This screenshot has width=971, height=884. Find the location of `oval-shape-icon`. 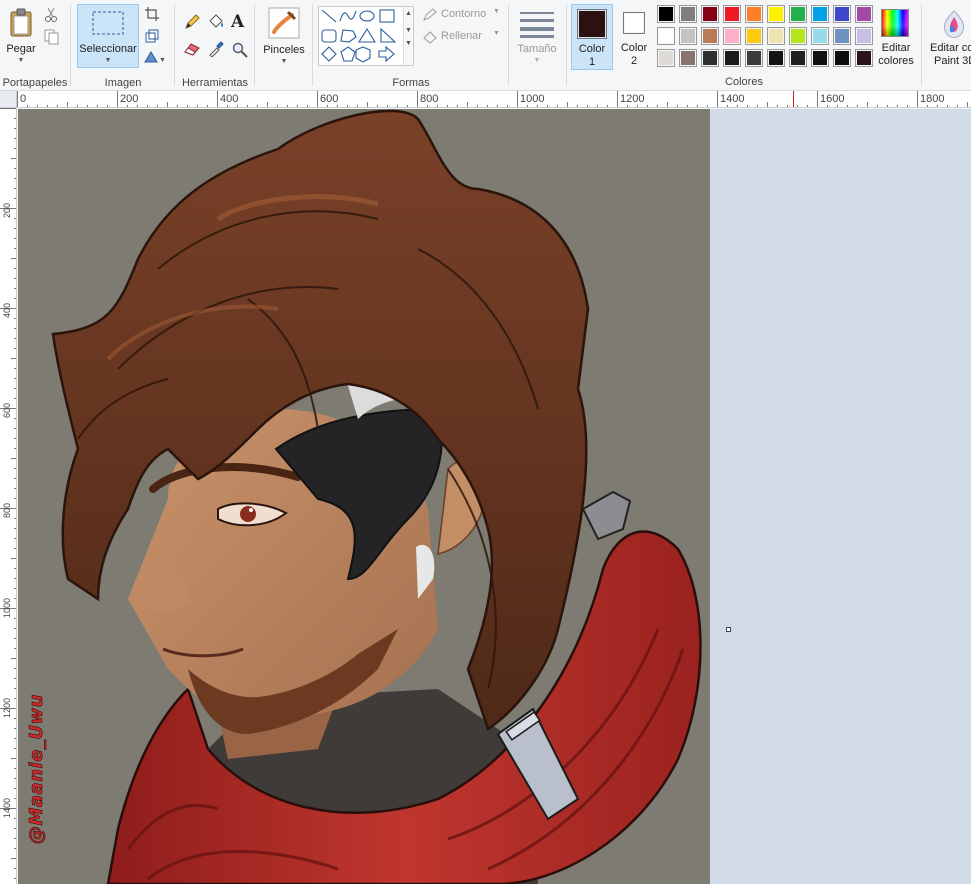

oval-shape-icon is located at coordinates (367, 16).